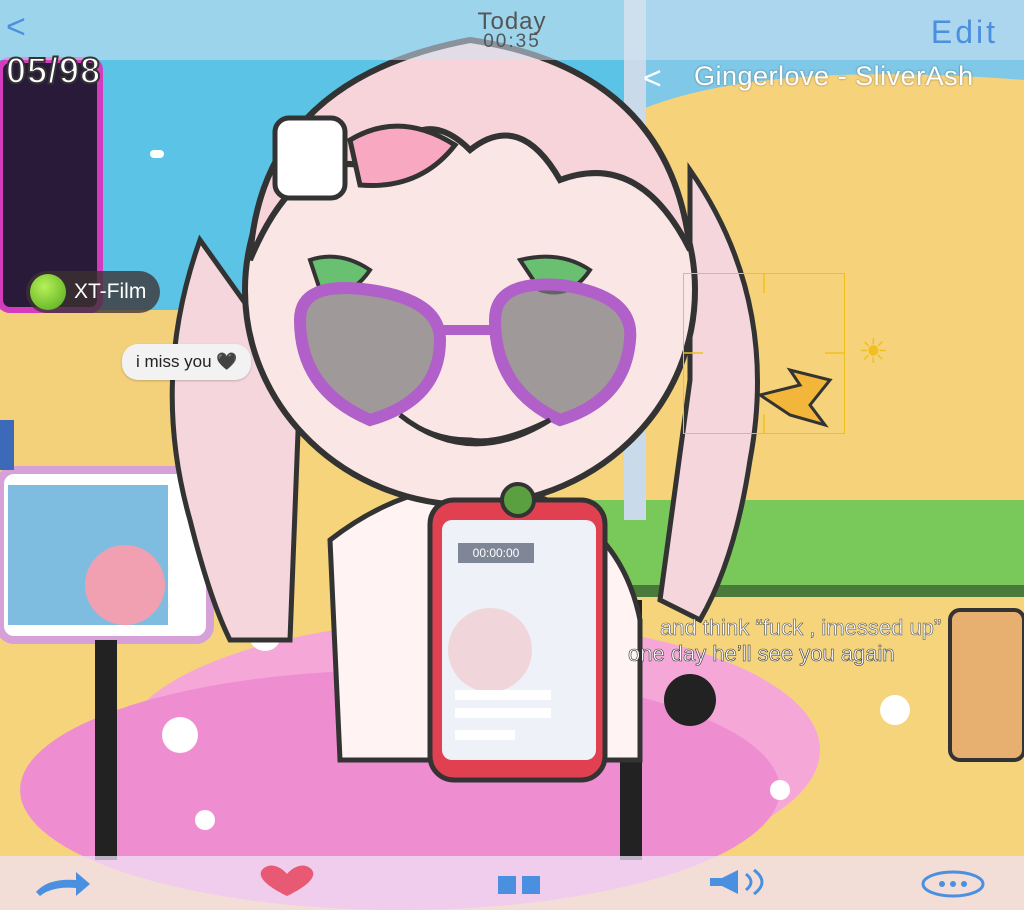 The height and width of the screenshot is (910, 1024). I want to click on more-icon, so click(953, 882).